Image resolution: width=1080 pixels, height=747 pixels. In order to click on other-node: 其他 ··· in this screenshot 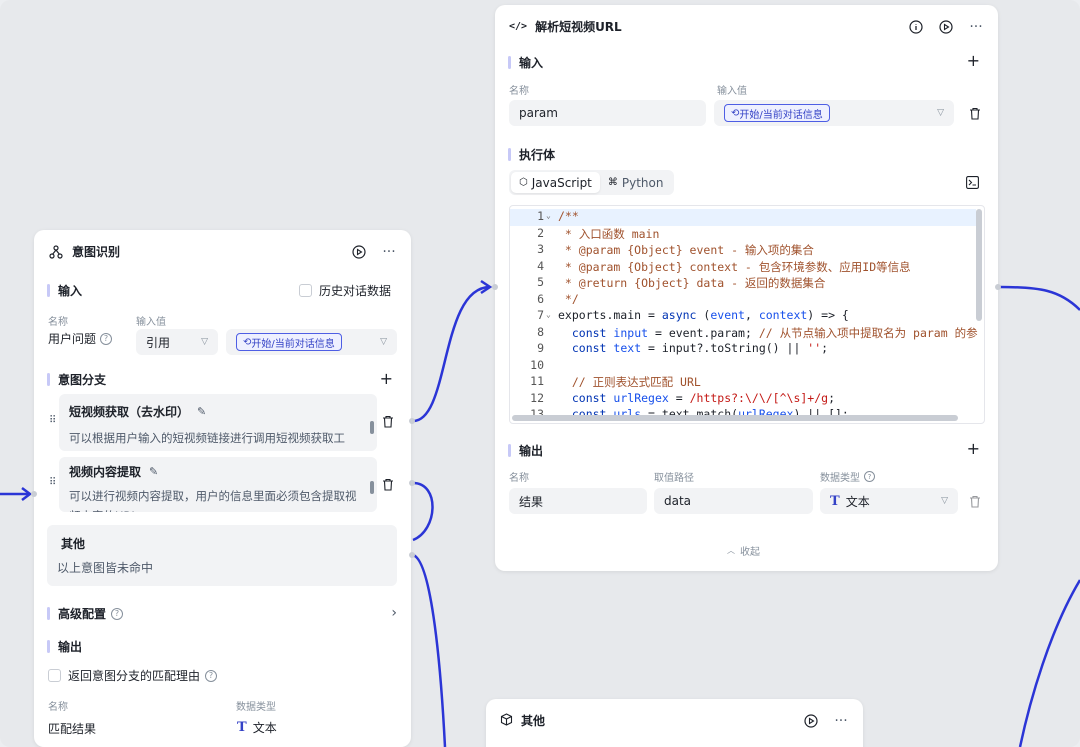, I will do `click(674, 723)`.